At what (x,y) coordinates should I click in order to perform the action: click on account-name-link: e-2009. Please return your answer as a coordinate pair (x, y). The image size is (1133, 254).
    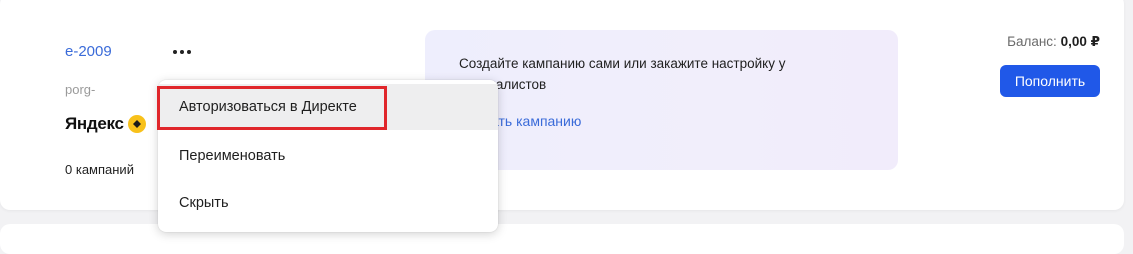
    Looking at the image, I should click on (88, 51).